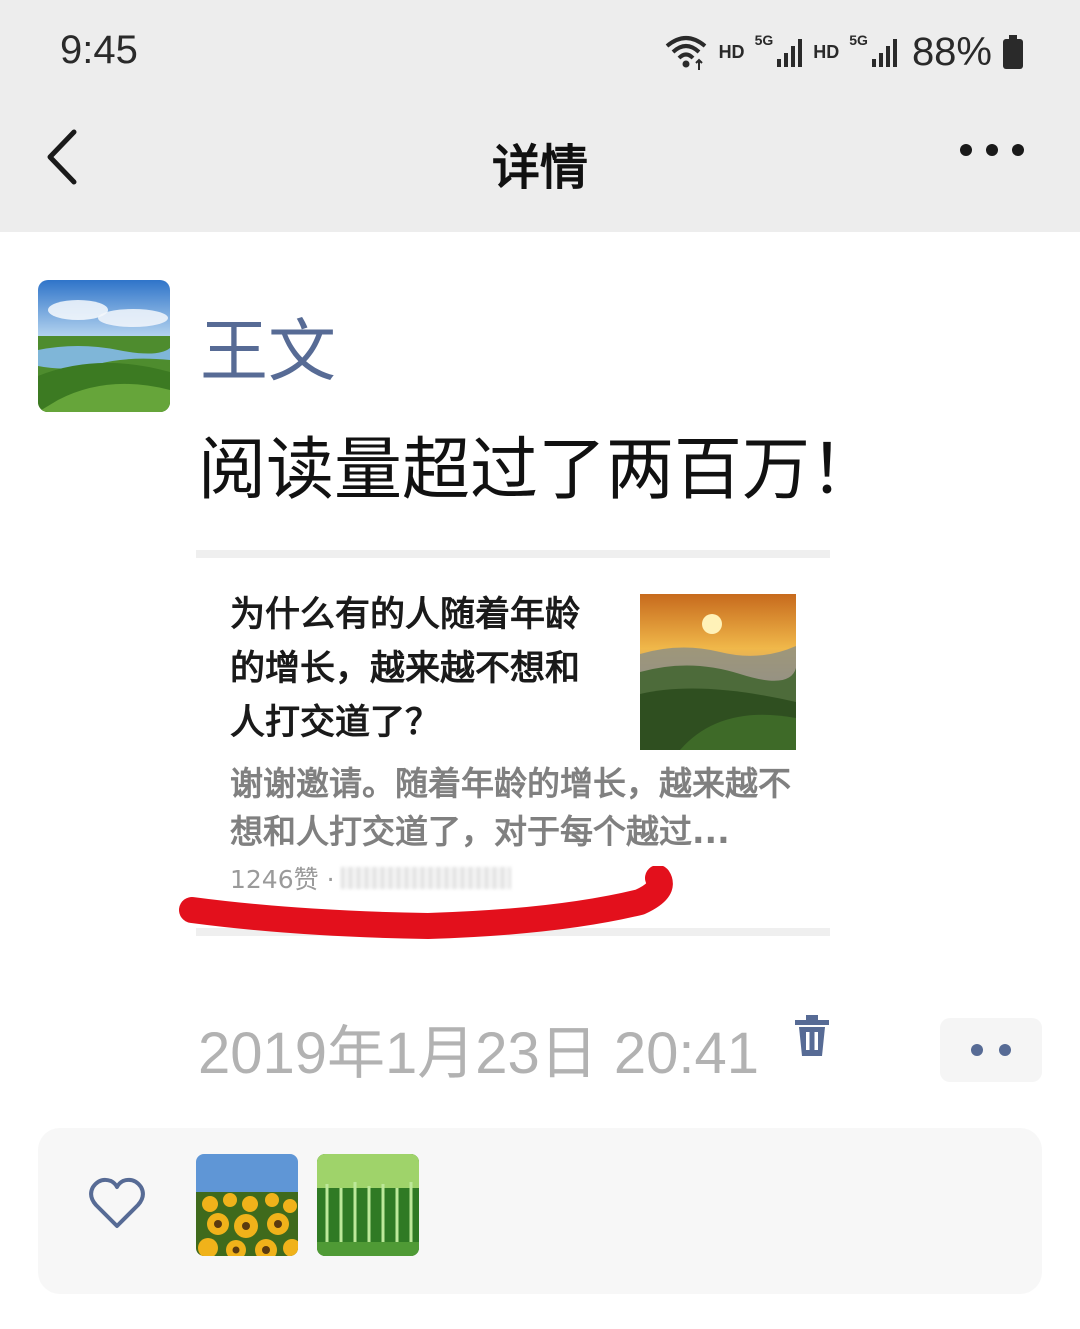 The image size is (1080, 1329). Describe the element at coordinates (117, 1202) in the screenshot. I see `heart-icon` at that location.